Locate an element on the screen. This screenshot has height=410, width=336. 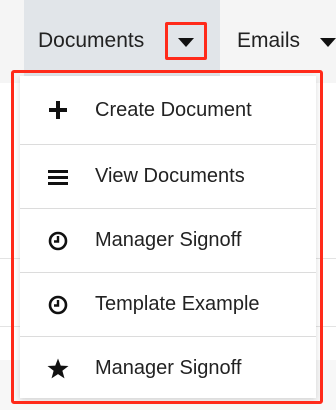
menu-item-label: View Documents is located at coordinates (170, 176).